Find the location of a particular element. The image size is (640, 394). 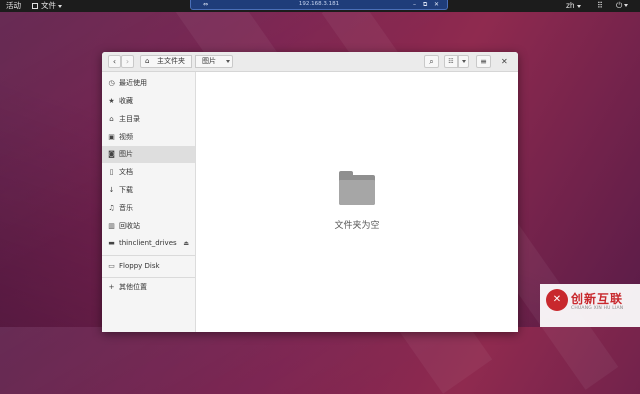

plus-icon: + is located at coordinates (111, 287).